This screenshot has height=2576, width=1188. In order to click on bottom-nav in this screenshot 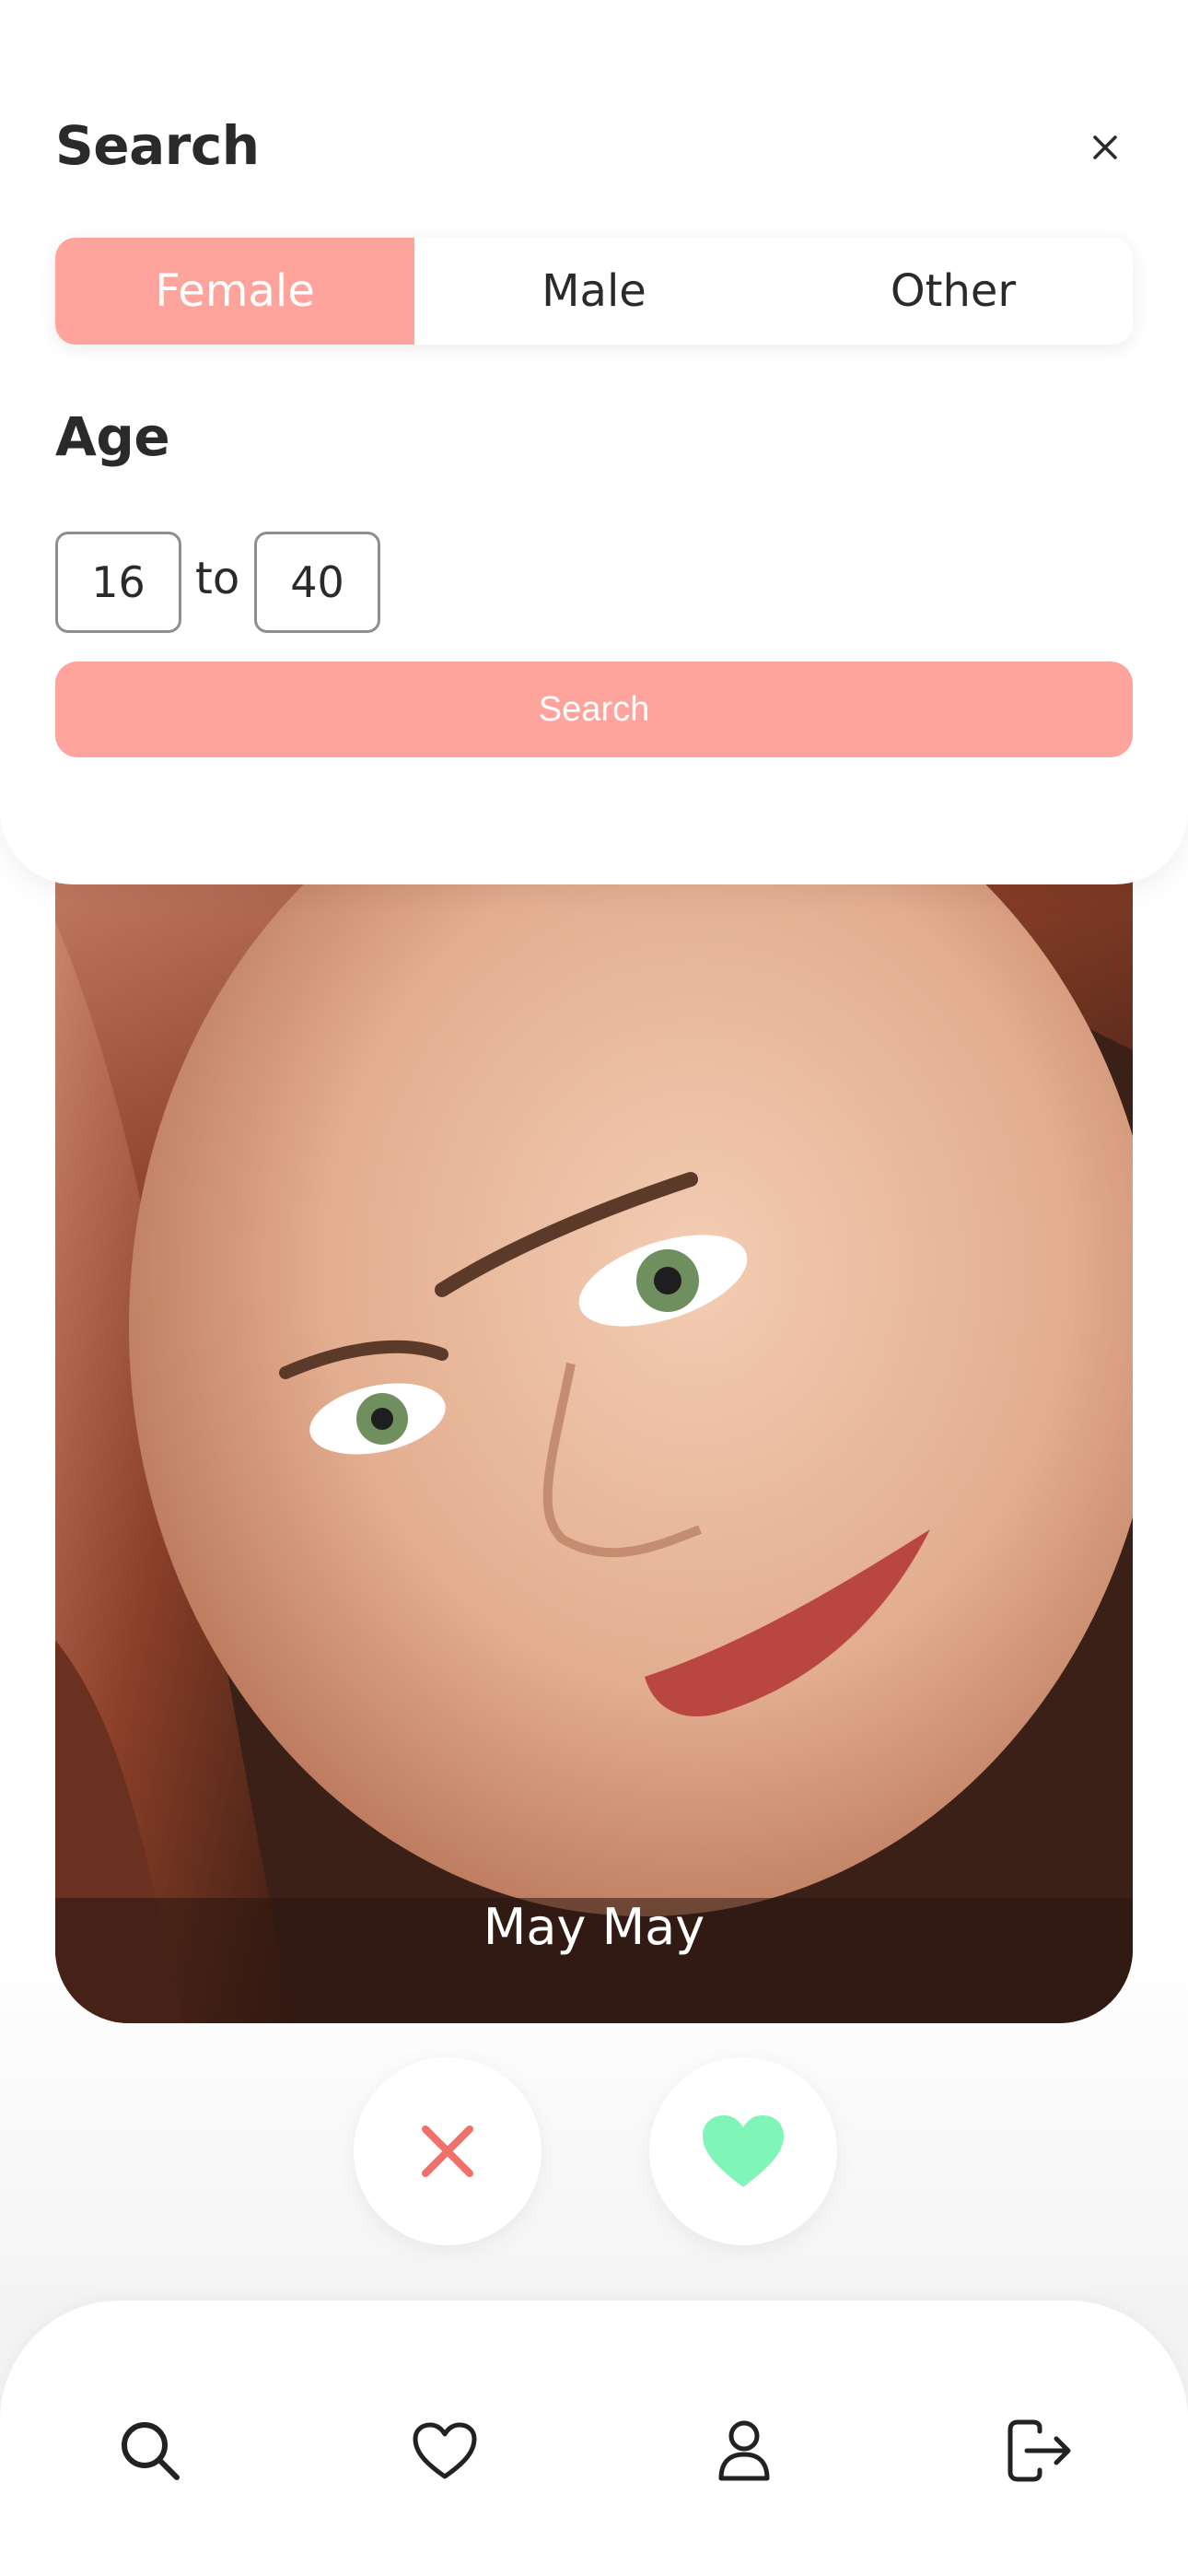, I will do `click(594, 2438)`.